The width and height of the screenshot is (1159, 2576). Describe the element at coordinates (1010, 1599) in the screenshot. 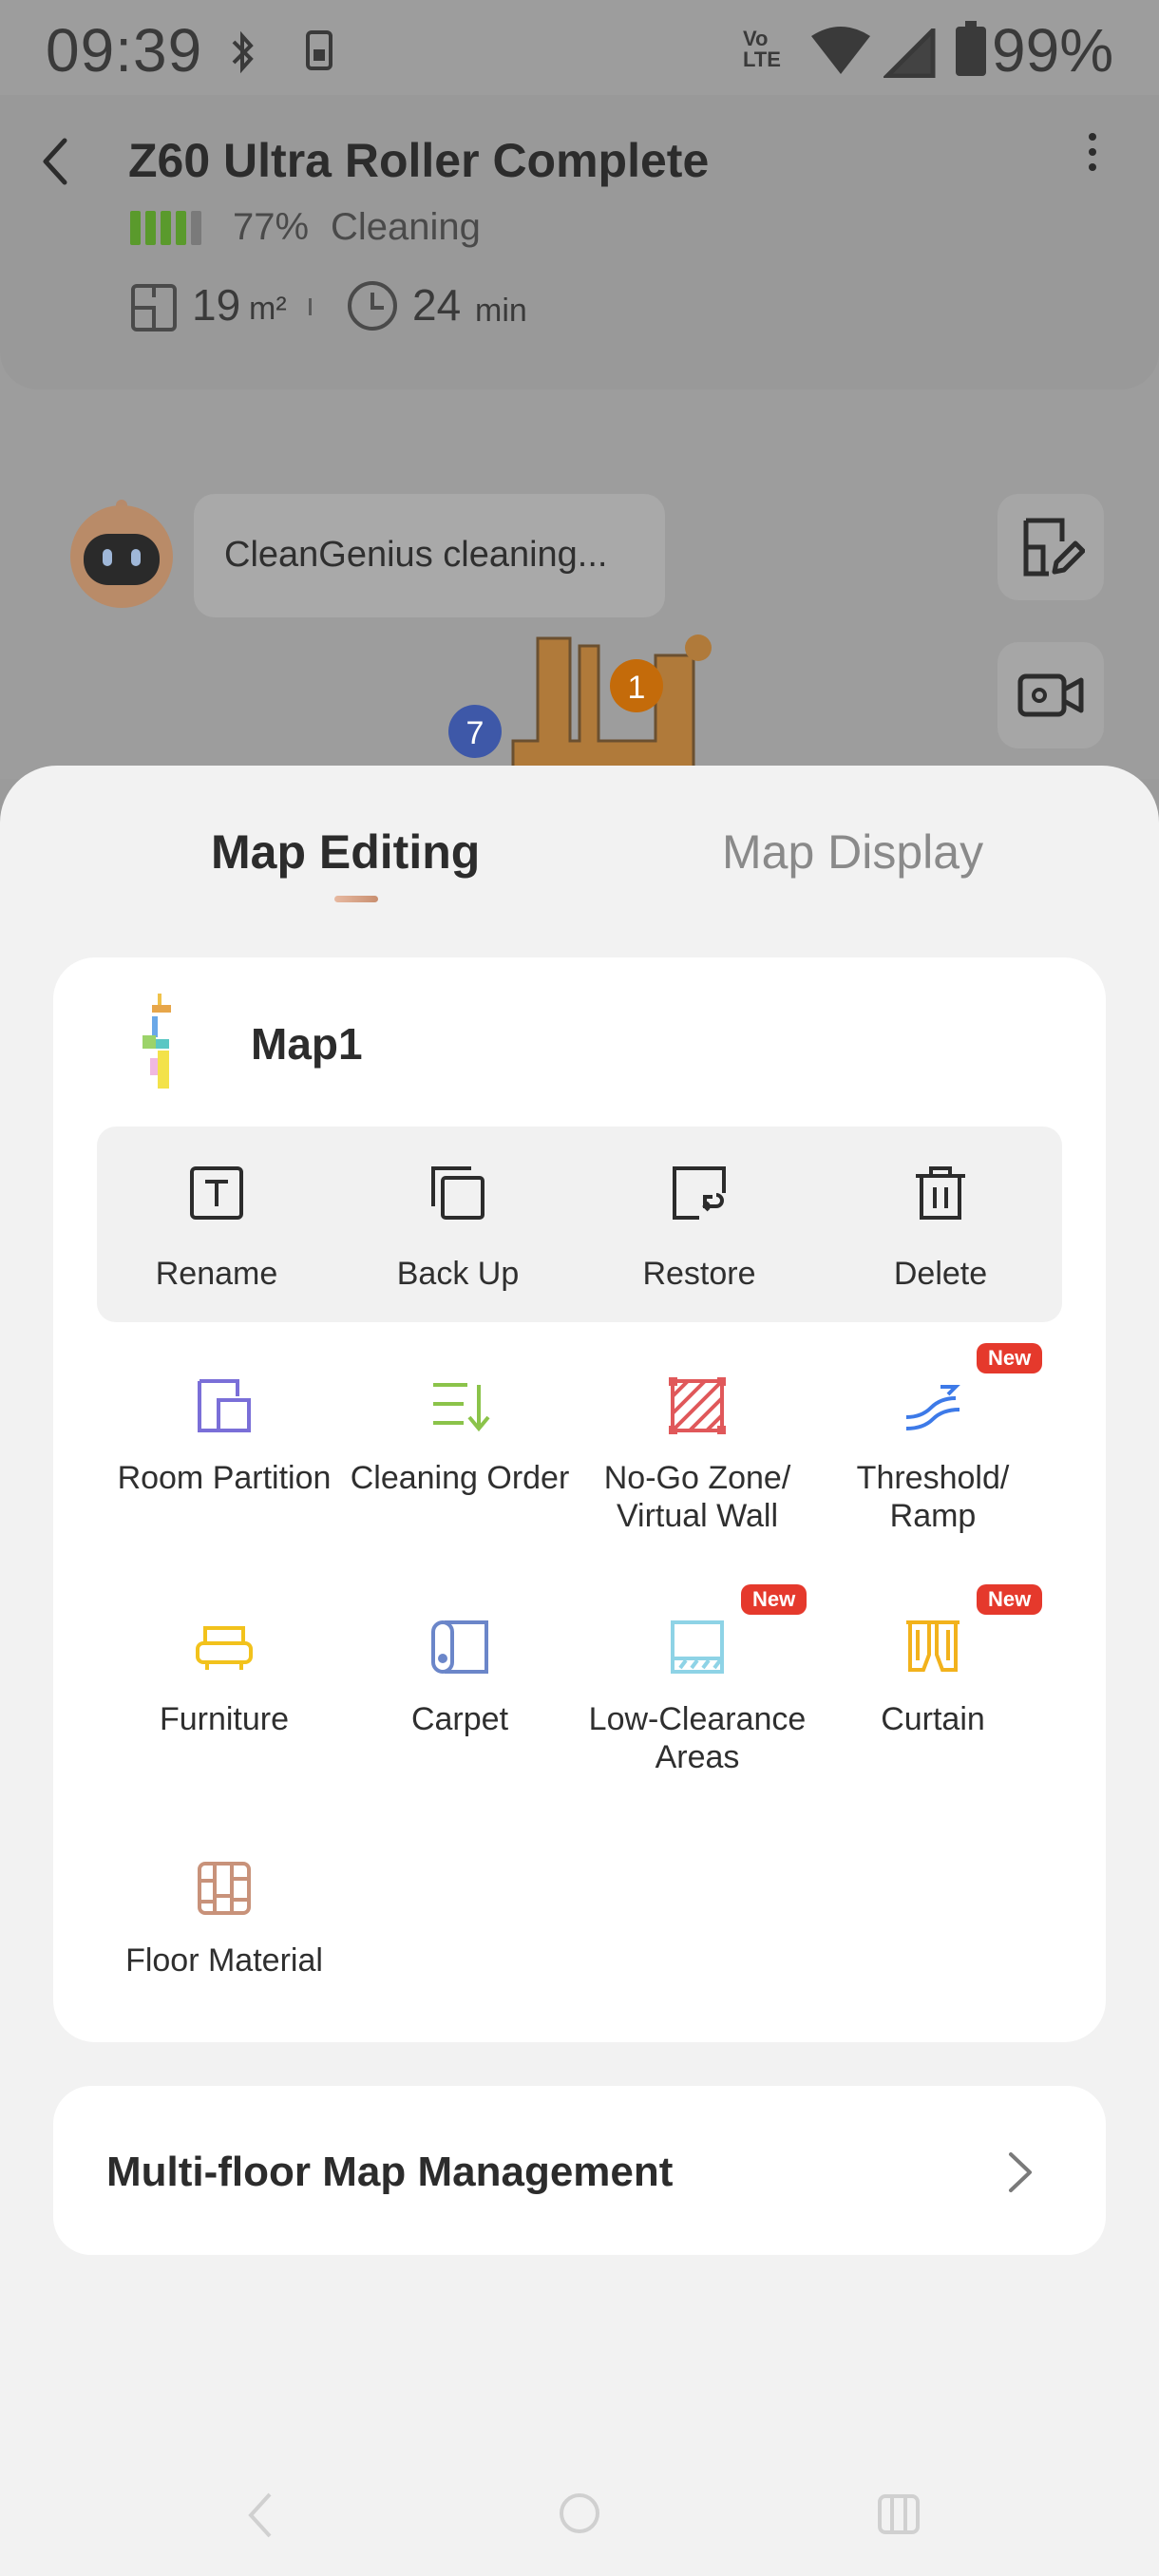

I see `new-badge-curtain: New` at that location.